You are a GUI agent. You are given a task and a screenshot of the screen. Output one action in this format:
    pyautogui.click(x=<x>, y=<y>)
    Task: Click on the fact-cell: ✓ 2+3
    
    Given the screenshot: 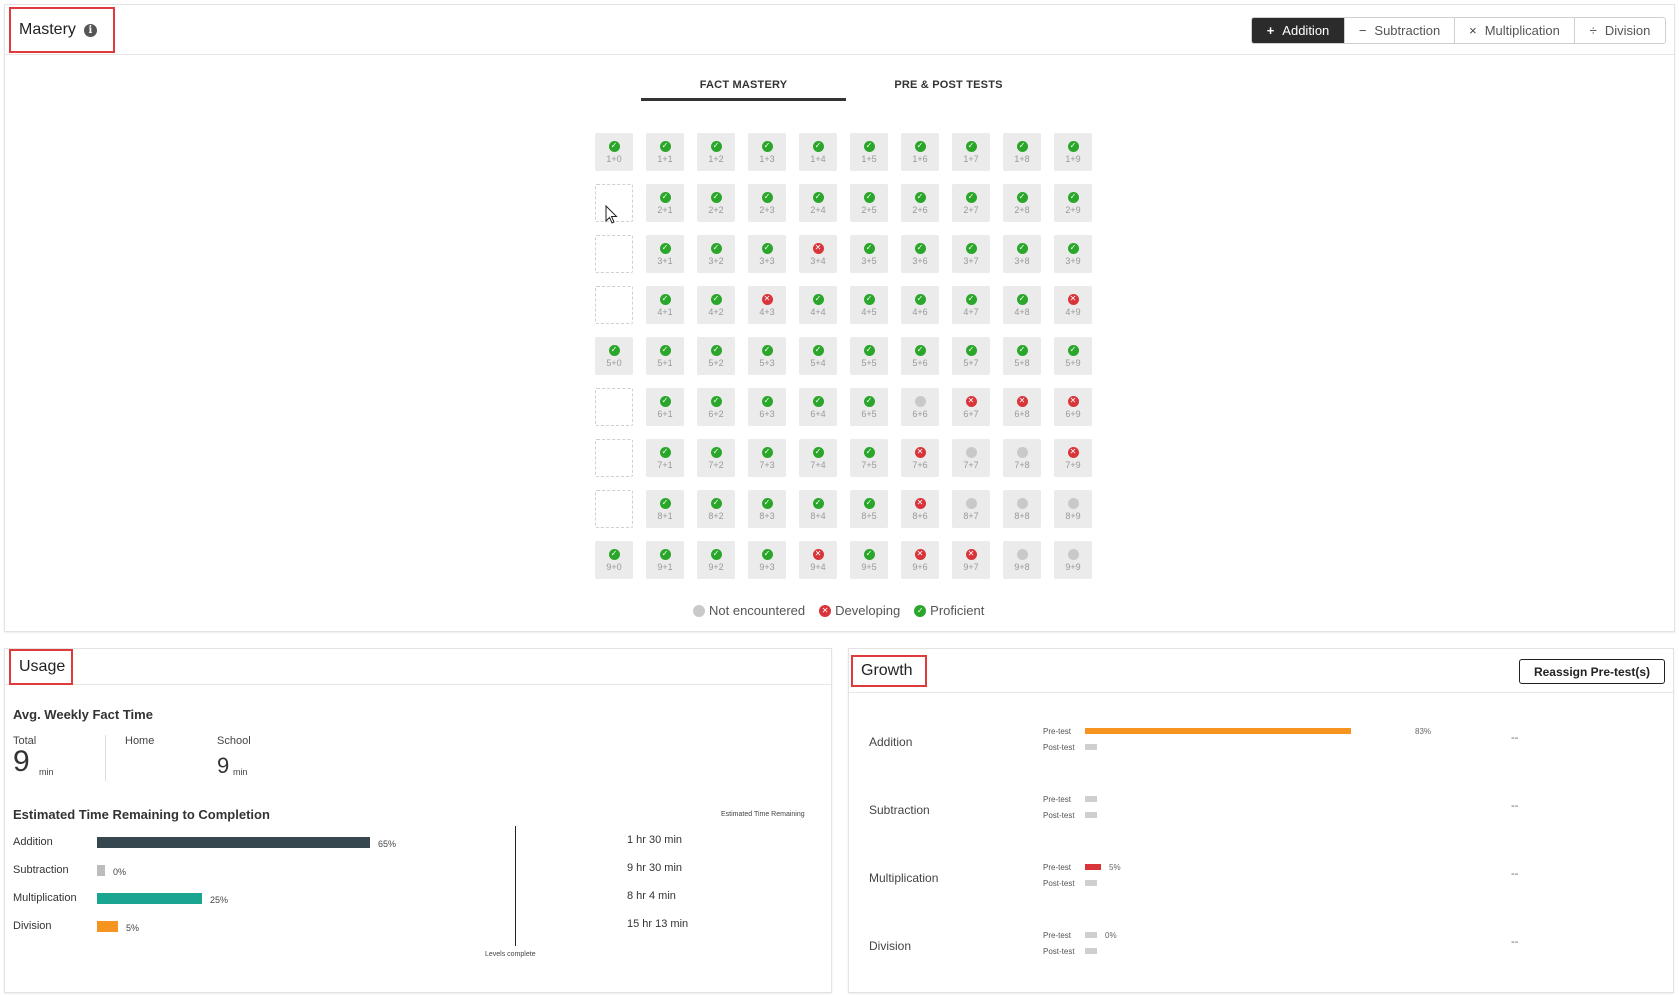 What is the action you would take?
    pyautogui.click(x=767, y=203)
    